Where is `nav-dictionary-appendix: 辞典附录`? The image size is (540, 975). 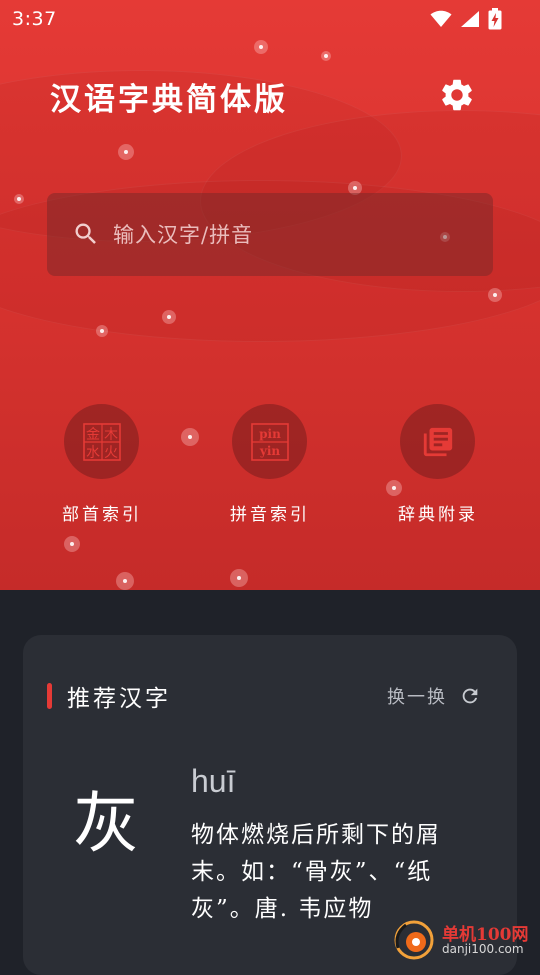 nav-dictionary-appendix: 辞典附录 is located at coordinates (438, 469).